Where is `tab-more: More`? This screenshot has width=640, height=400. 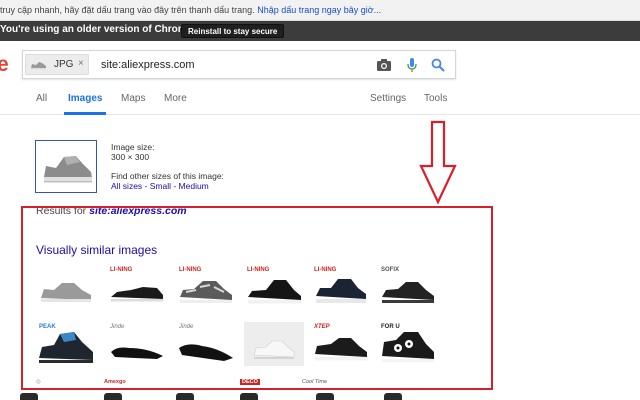
tab-more: More is located at coordinates (175, 98).